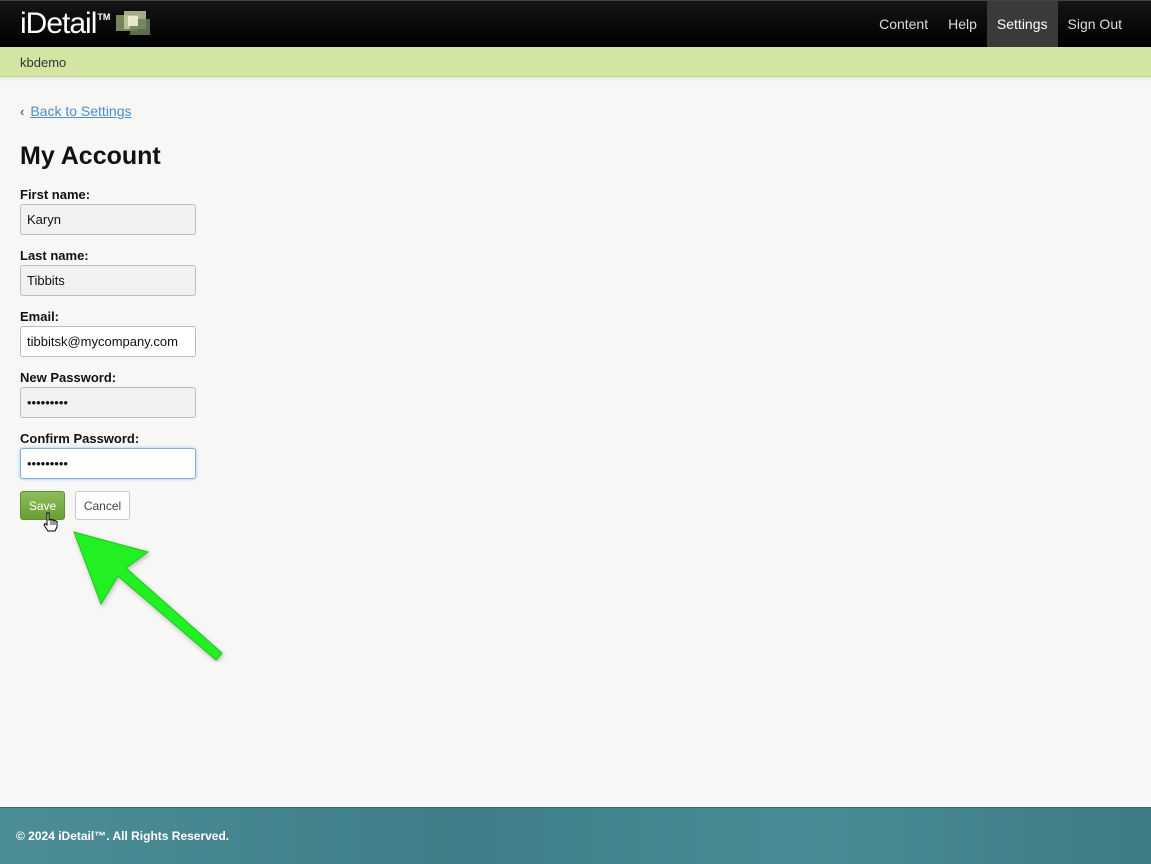 This screenshot has width=1151, height=864. I want to click on email-label: Email:, so click(40, 316).